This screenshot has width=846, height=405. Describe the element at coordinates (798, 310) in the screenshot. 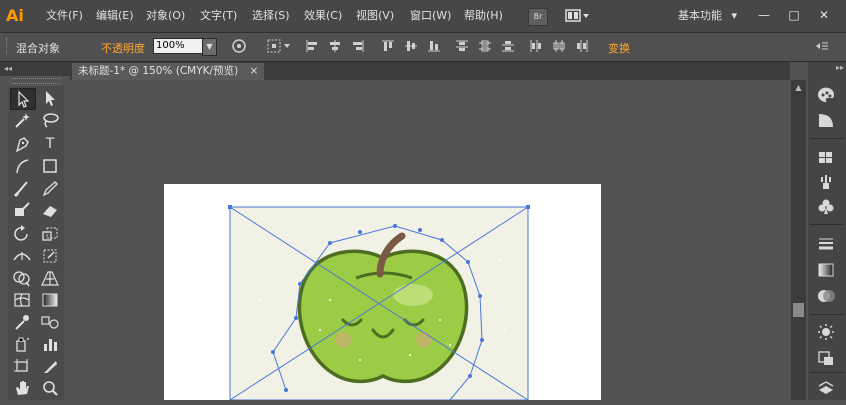

I see `vertical-scrollbar-thumb` at that location.